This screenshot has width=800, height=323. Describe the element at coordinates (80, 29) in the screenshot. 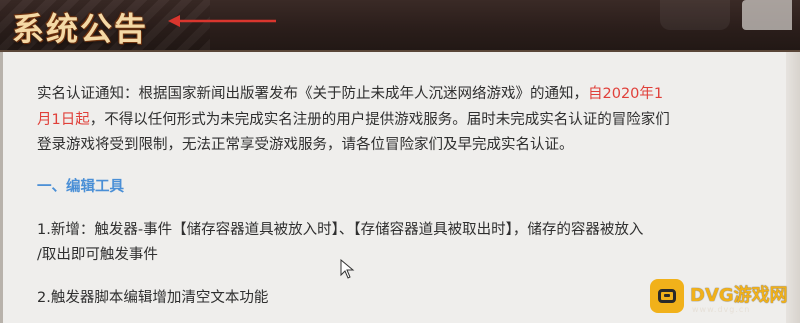

I see `page-title: 系统公告` at that location.